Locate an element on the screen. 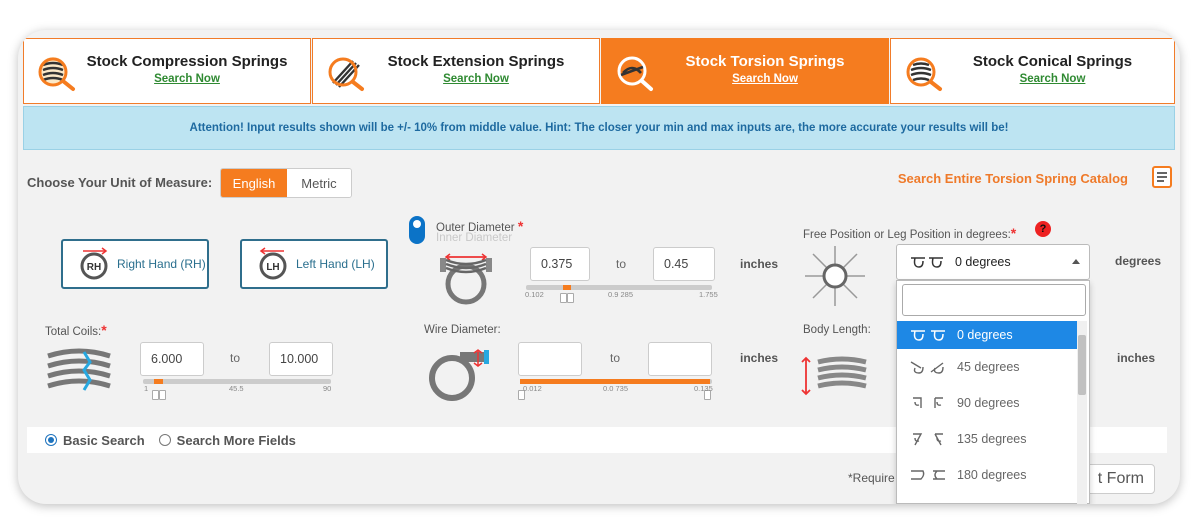  dropdown-option: 0 degrees is located at coordinates (987, 335).